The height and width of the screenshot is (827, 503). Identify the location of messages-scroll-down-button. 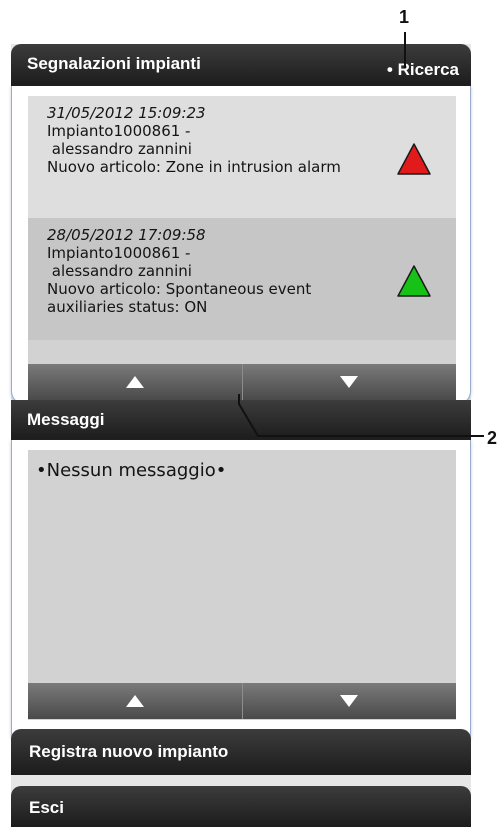
(348, 701).